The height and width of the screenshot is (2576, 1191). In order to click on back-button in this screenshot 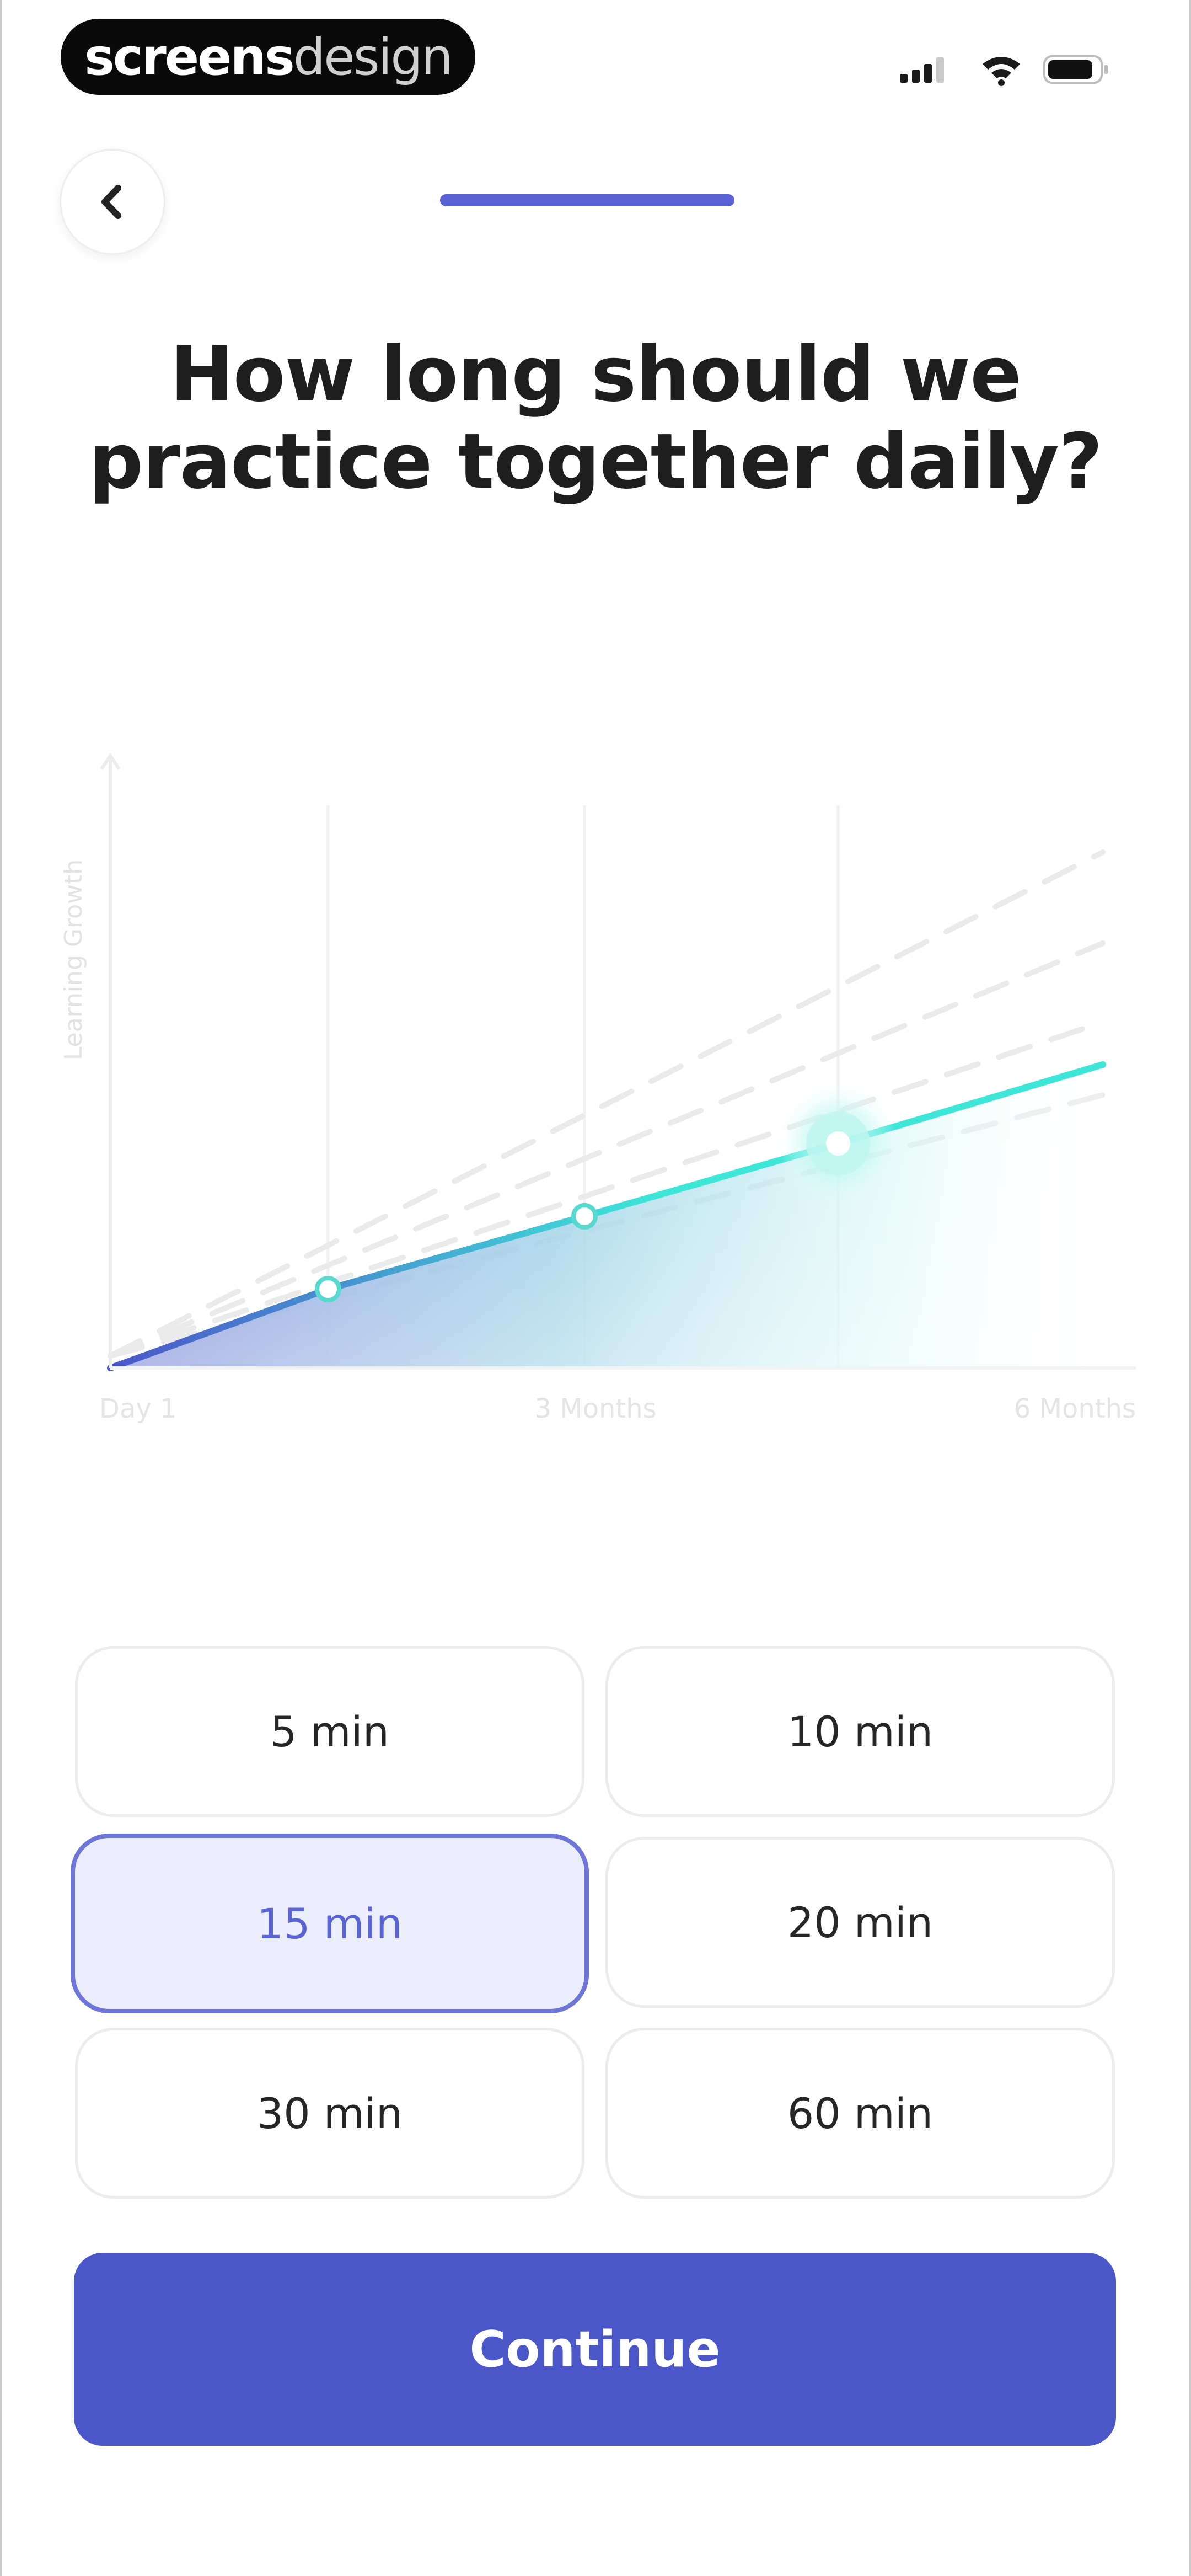, I will do `click(113, 202)`.